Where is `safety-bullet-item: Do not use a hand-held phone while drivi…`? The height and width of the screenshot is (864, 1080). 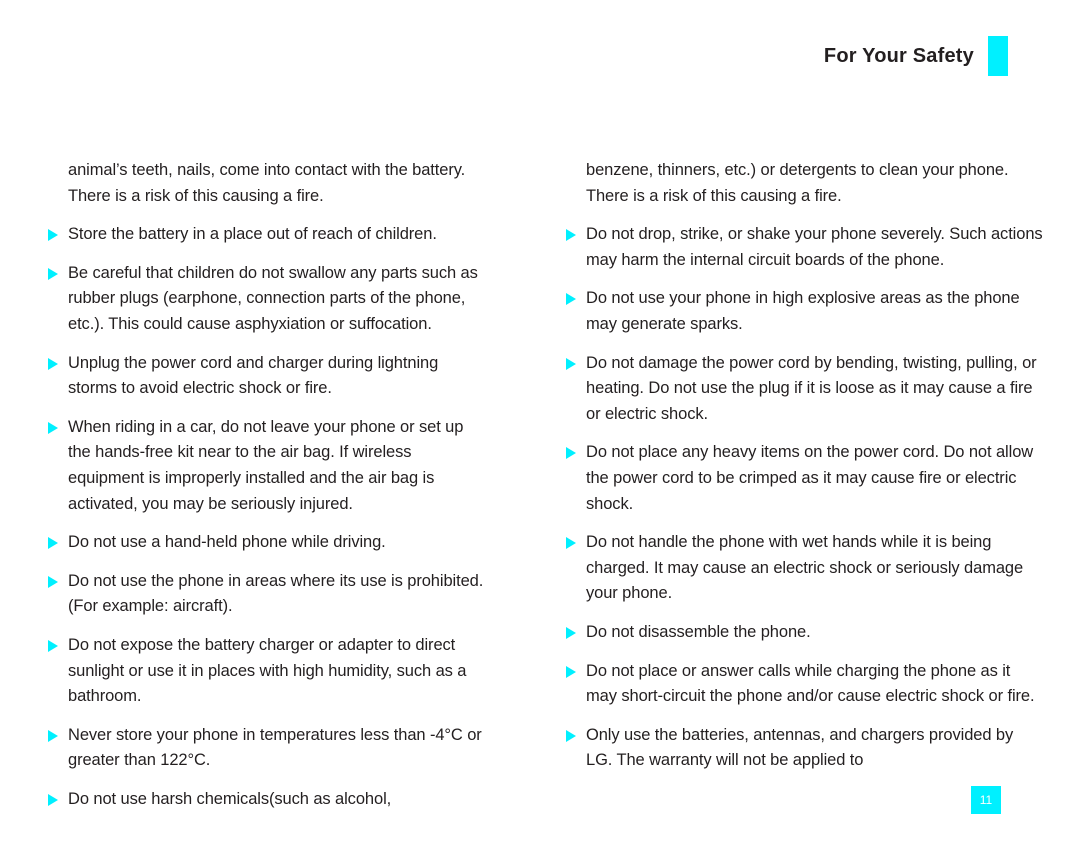
safety-bullet-item: Do not use a hand-held phone while drivi… is located at coordinates (269, 543).